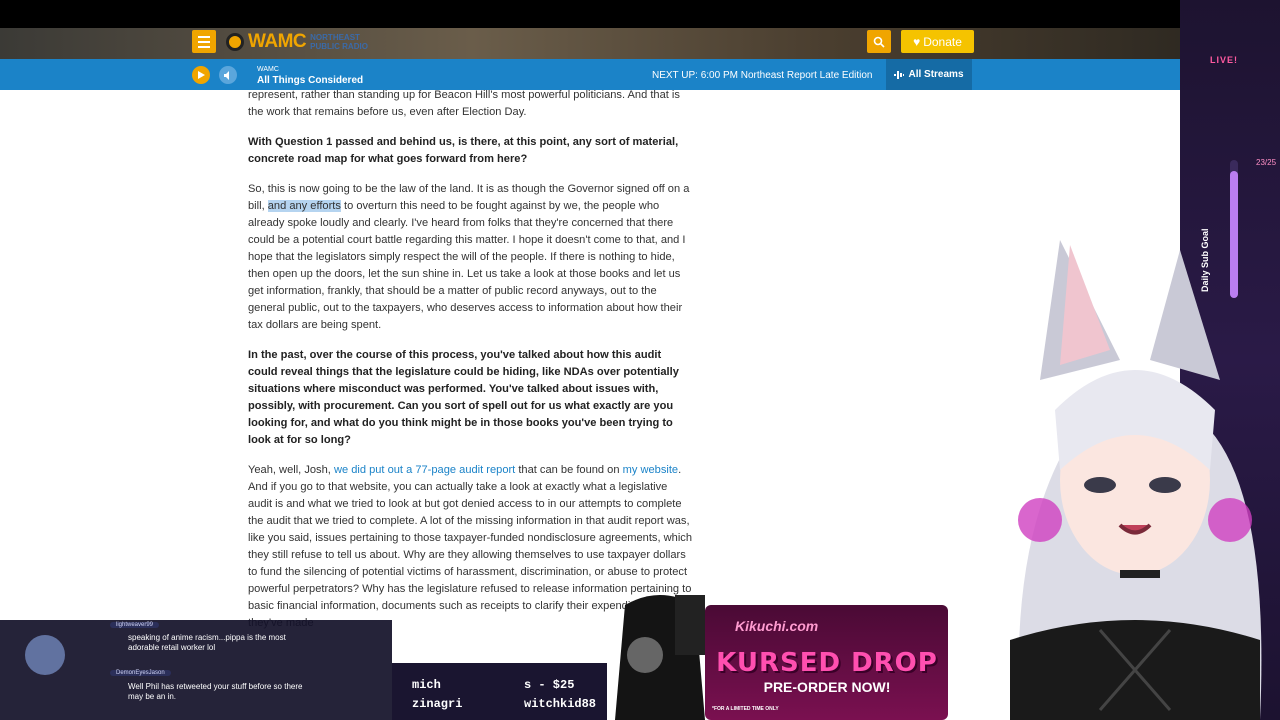 The width and height of the screenshot is (1280, 720). What do you see at coordinates (651, 470) in the screenshot?
I see `website-link: my website` at bounding box center [651, 470].